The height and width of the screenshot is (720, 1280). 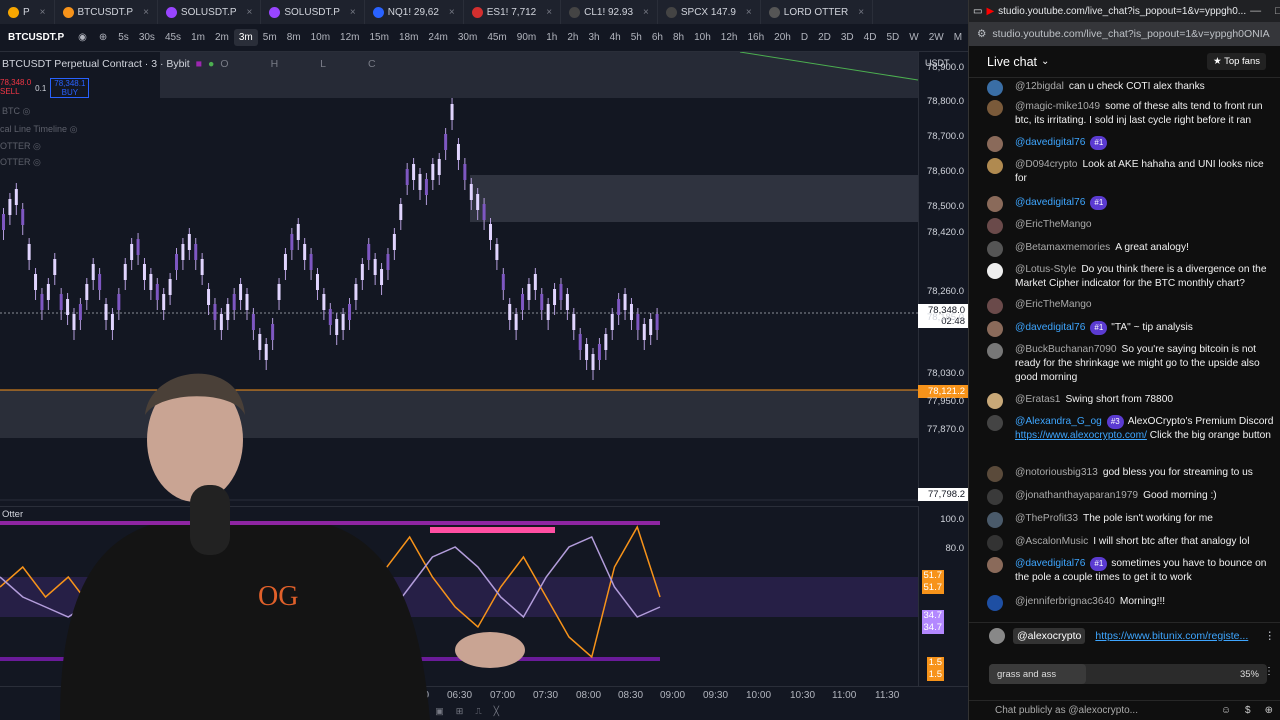 I want to click on chevron-down-icon: ⌄, so click(x=1045, y=61).